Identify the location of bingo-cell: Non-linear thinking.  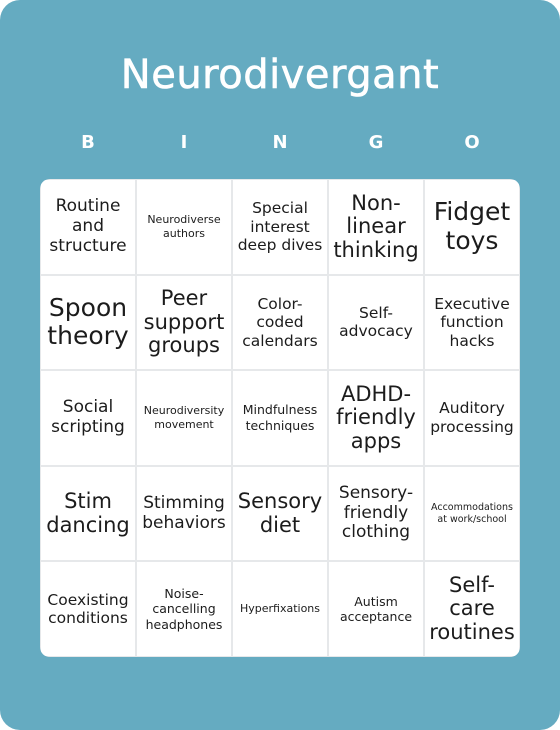
(376, 227).